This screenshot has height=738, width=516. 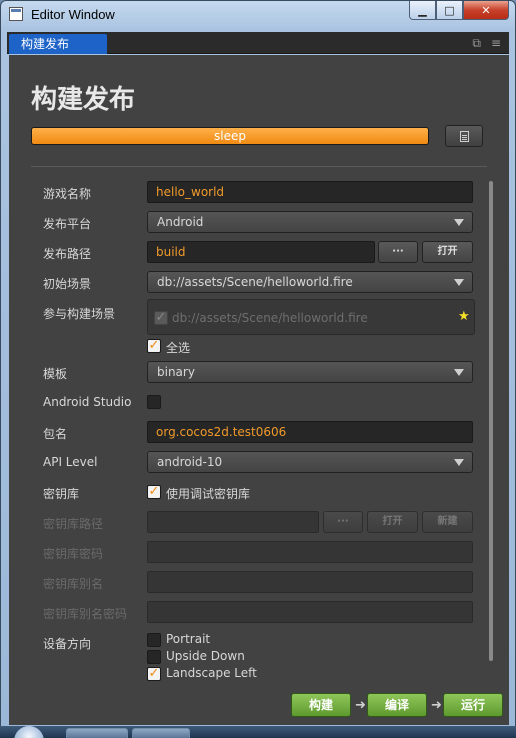 I want to click on keystore-create-button: 新建, so click(x=447, y=522).